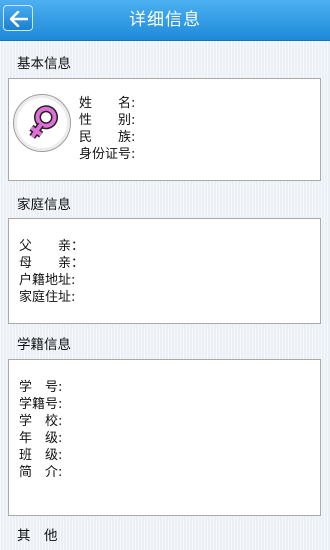 This screenshot has height=550, width=330. I want to click on page-title: 详细信息, so click(165, 20).